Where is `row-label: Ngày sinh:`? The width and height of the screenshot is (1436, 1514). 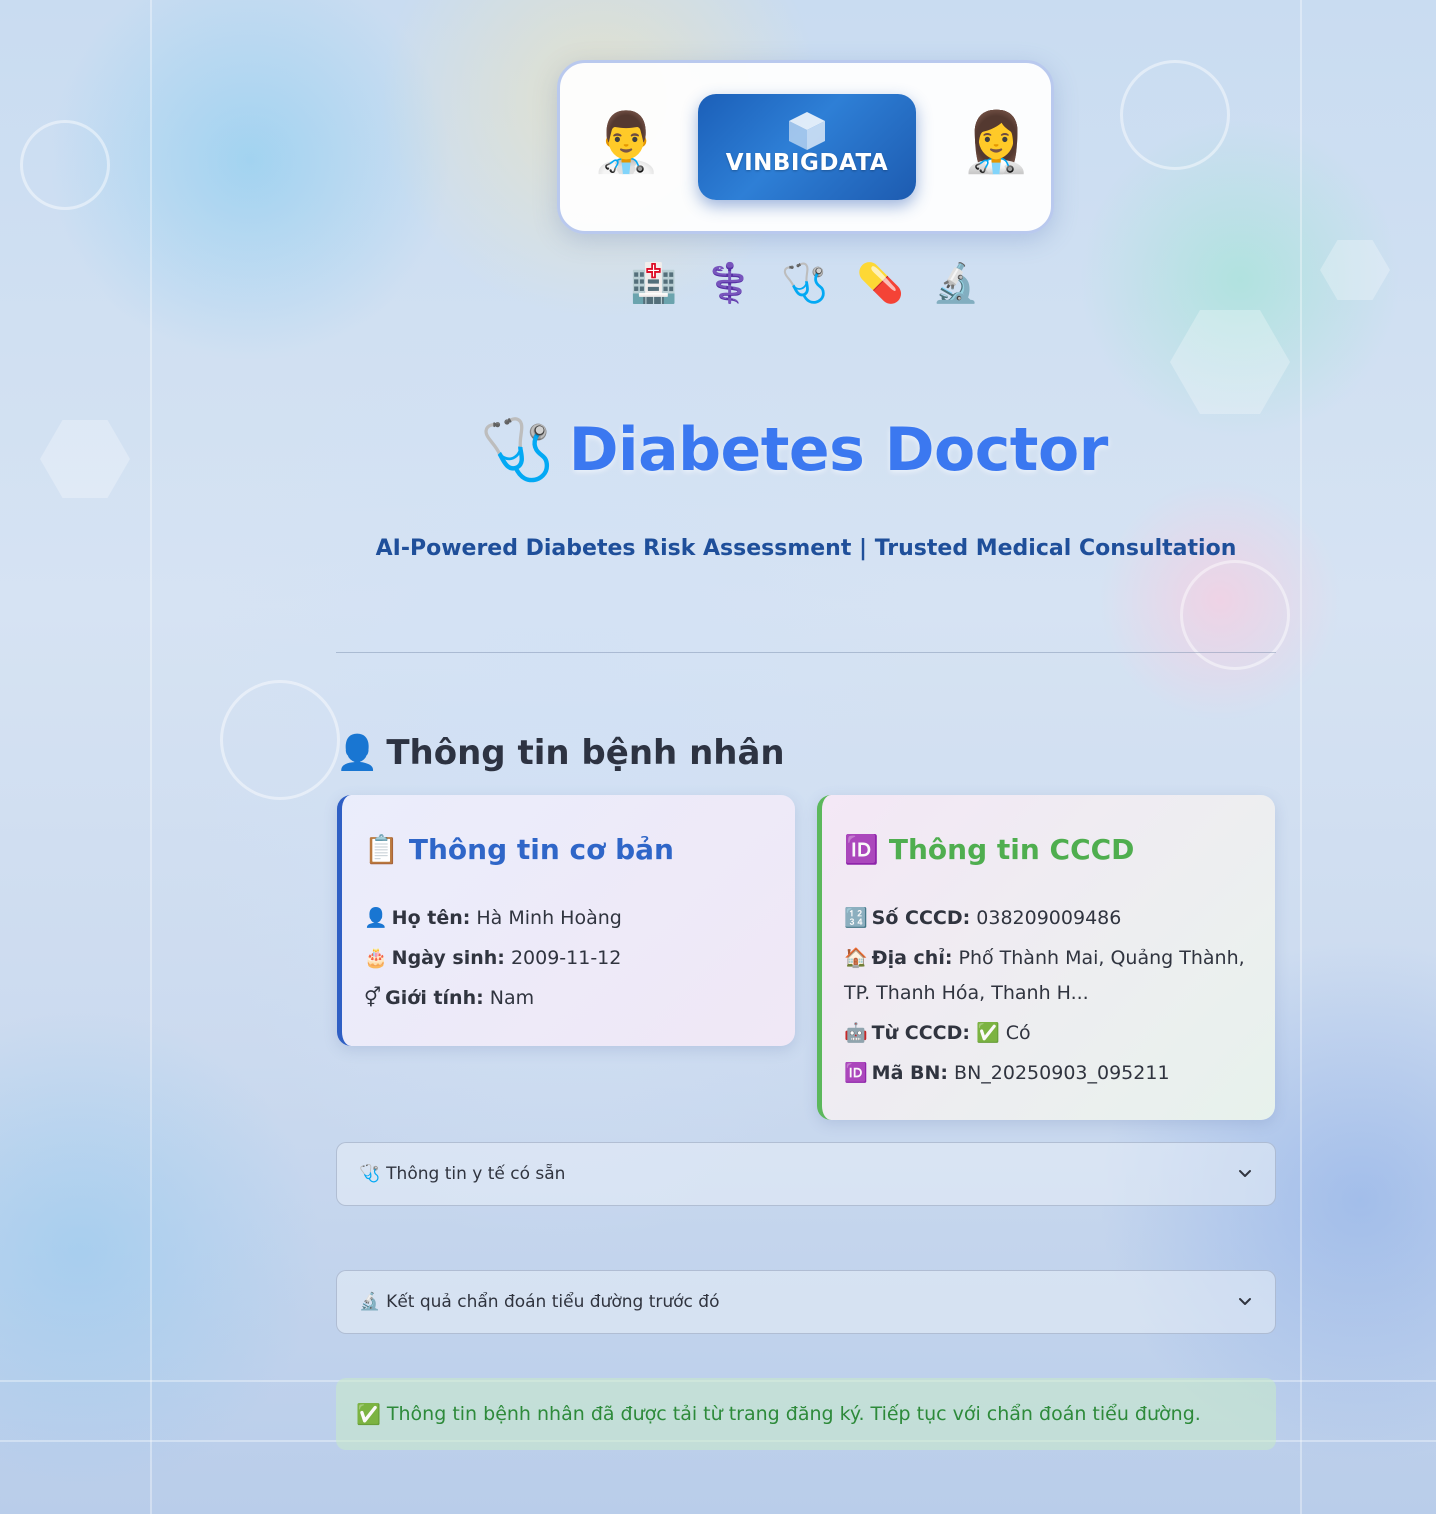 row-label: Ngày sinh: is located at coordinates (448, 958).